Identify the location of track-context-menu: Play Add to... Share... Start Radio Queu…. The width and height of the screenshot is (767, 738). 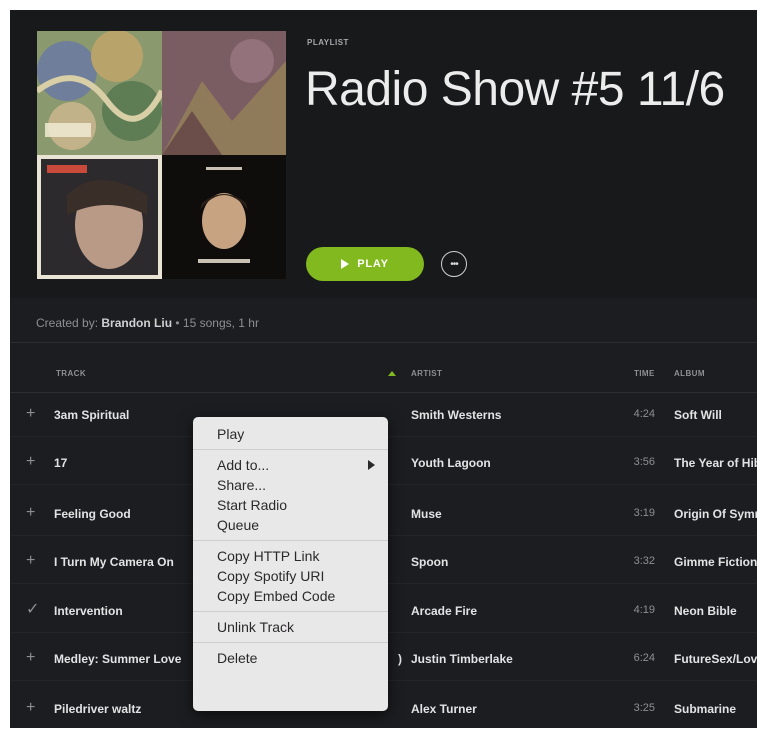
(290, 564).